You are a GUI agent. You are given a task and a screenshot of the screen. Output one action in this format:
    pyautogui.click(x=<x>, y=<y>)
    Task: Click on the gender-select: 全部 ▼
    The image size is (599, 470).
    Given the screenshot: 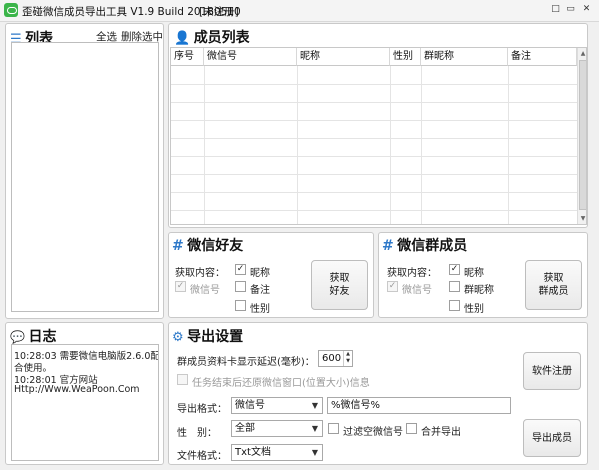 What is the action you would take?
    pyautogui.click(x=277, y=428)
    